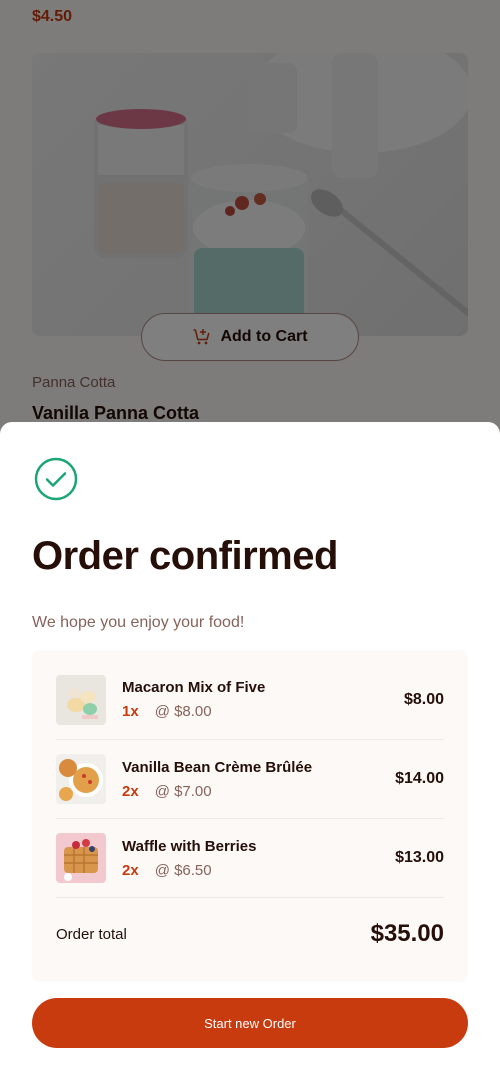 The image size is (500, 1080). What do you see at coordinates (250, 858) in the screenshot?
I see `order-item: Waffle with Berries 2x @ $6.50 $13.00` at bounding box center [250, 858].